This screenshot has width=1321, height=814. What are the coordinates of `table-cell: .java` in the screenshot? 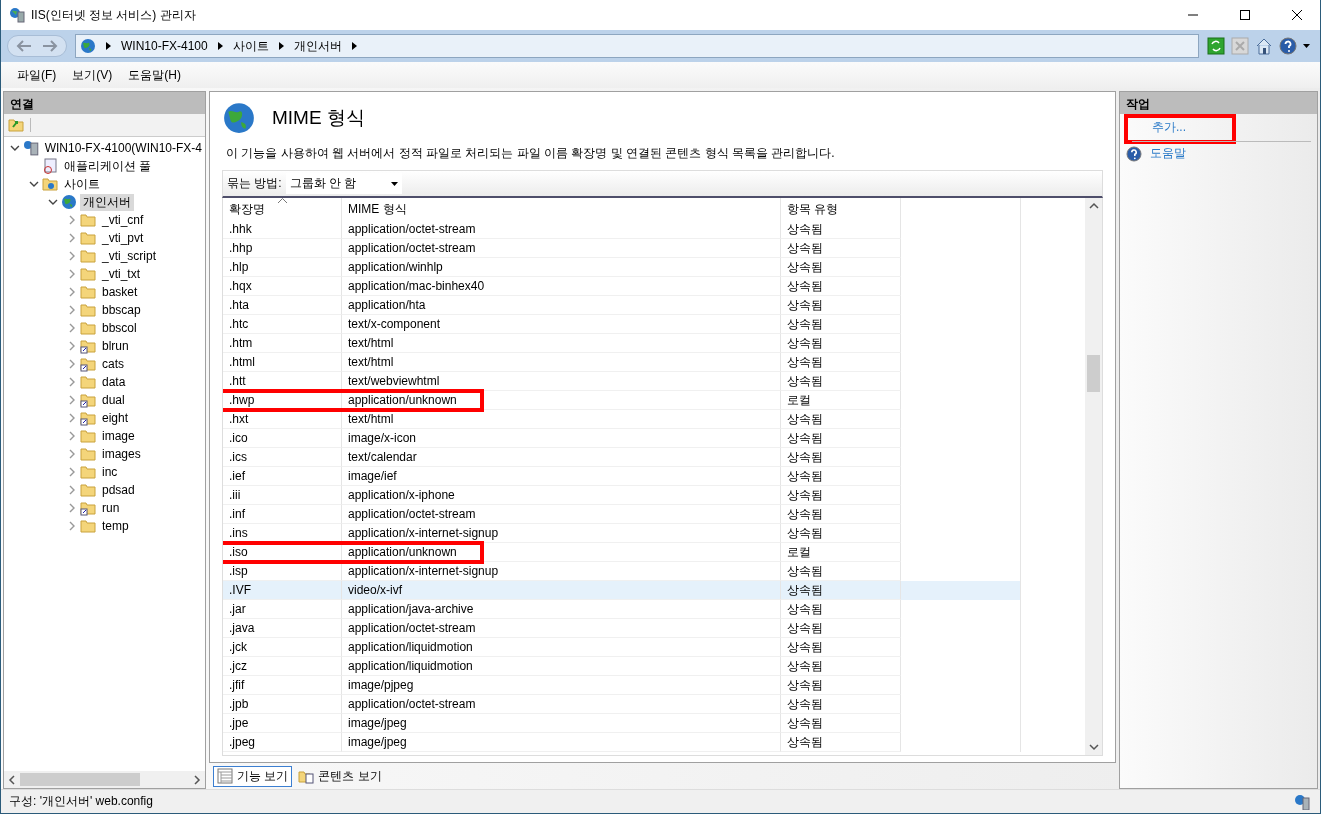 It's located at (282, 628).